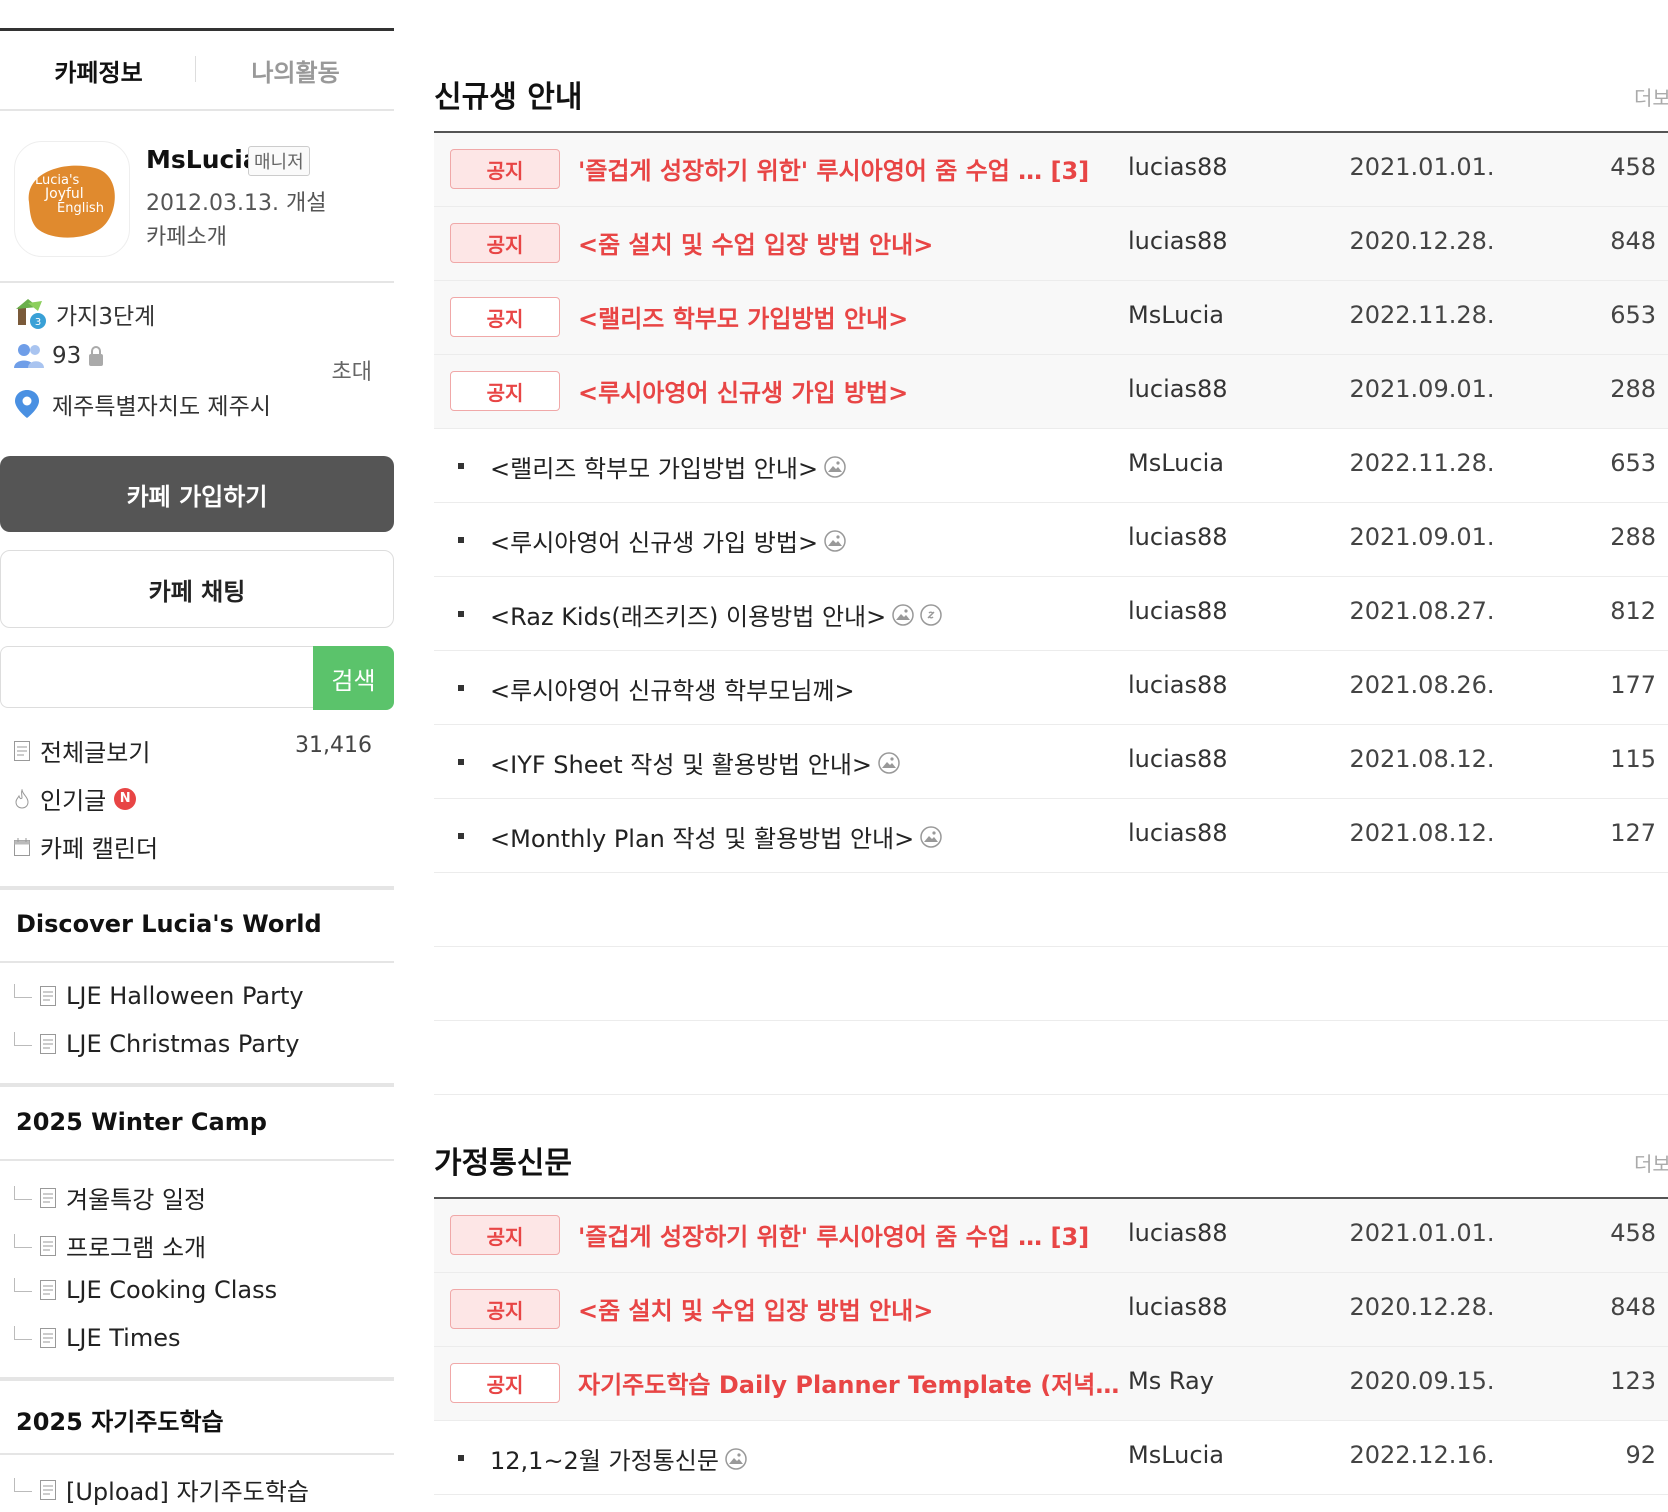  What do you see at coordinates (672, 688) in the screenshot?
I see `post-title: <루시아영어 신규학생 학부모님께>` at bounding box center [672, 688].